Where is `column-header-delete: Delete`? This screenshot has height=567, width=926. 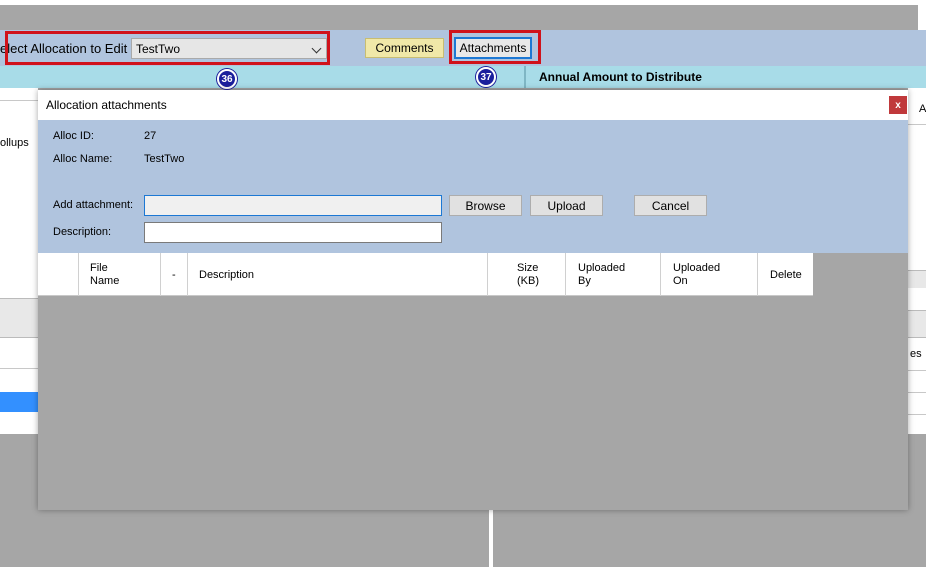
column-header-delete: Delete is located at coordinates (785, 274).